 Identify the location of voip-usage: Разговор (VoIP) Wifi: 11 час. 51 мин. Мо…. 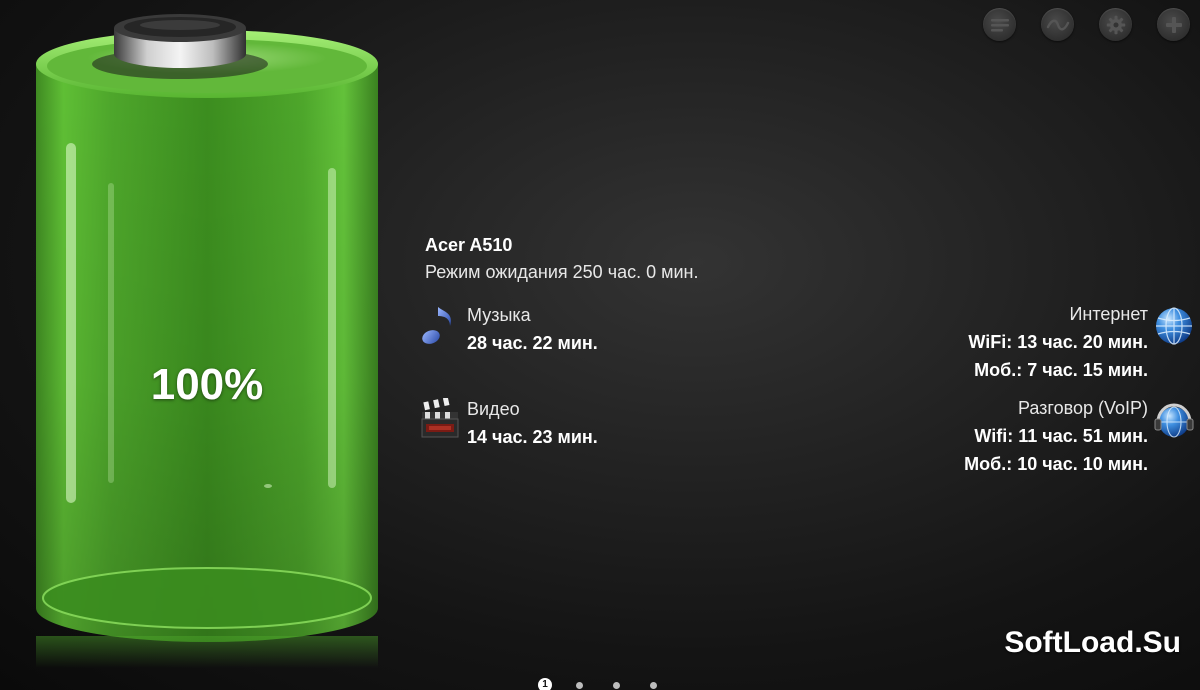
(1056, 436).